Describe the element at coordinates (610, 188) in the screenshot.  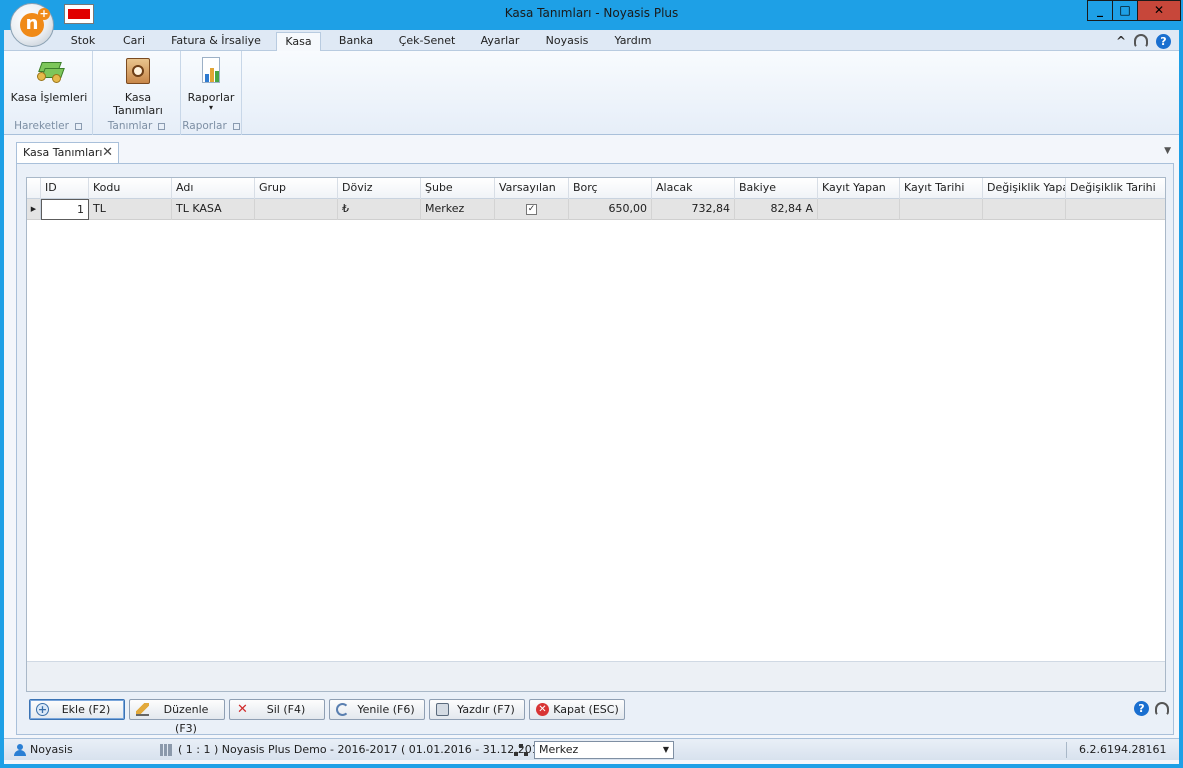
I see `column-header-borc: Borç` at that location.